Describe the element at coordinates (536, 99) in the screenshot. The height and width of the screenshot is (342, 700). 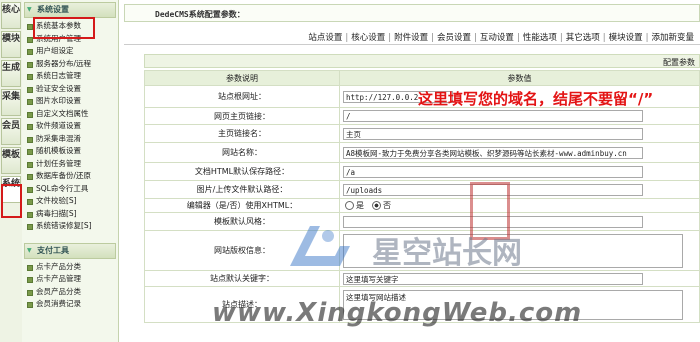
I see `annotation-text: 这里填写您的域名，结尾不要留“/”` at that location.